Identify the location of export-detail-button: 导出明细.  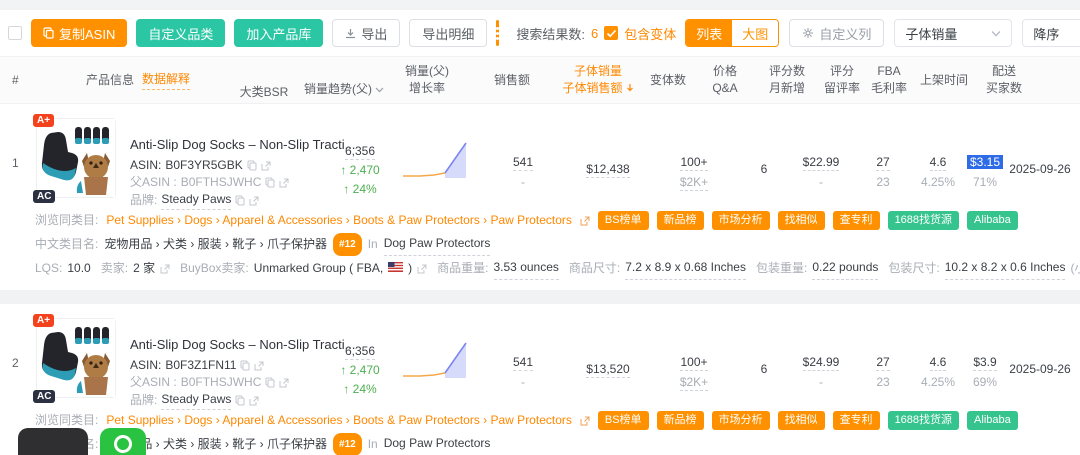
(448, 33).